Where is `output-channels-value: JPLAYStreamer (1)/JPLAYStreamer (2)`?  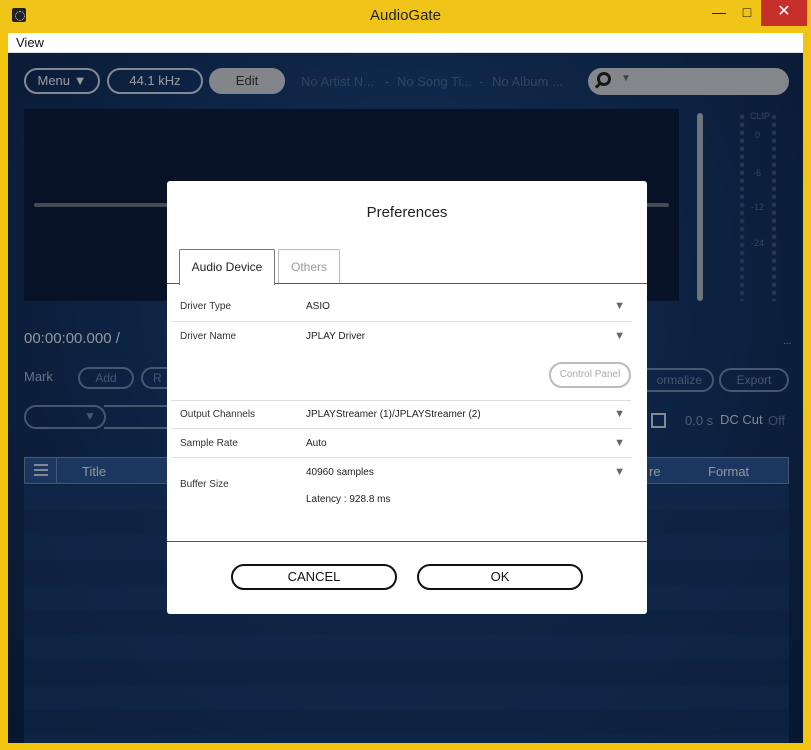 output-channels-value: JPLAYStreamer (1)/JPLAYStreamer (2) is located at coordinates (393, 414).